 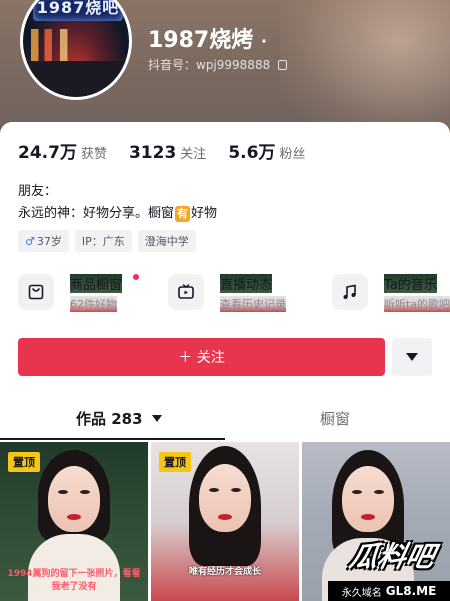 I want to click on notification-dot, so click(x=136, y=277).